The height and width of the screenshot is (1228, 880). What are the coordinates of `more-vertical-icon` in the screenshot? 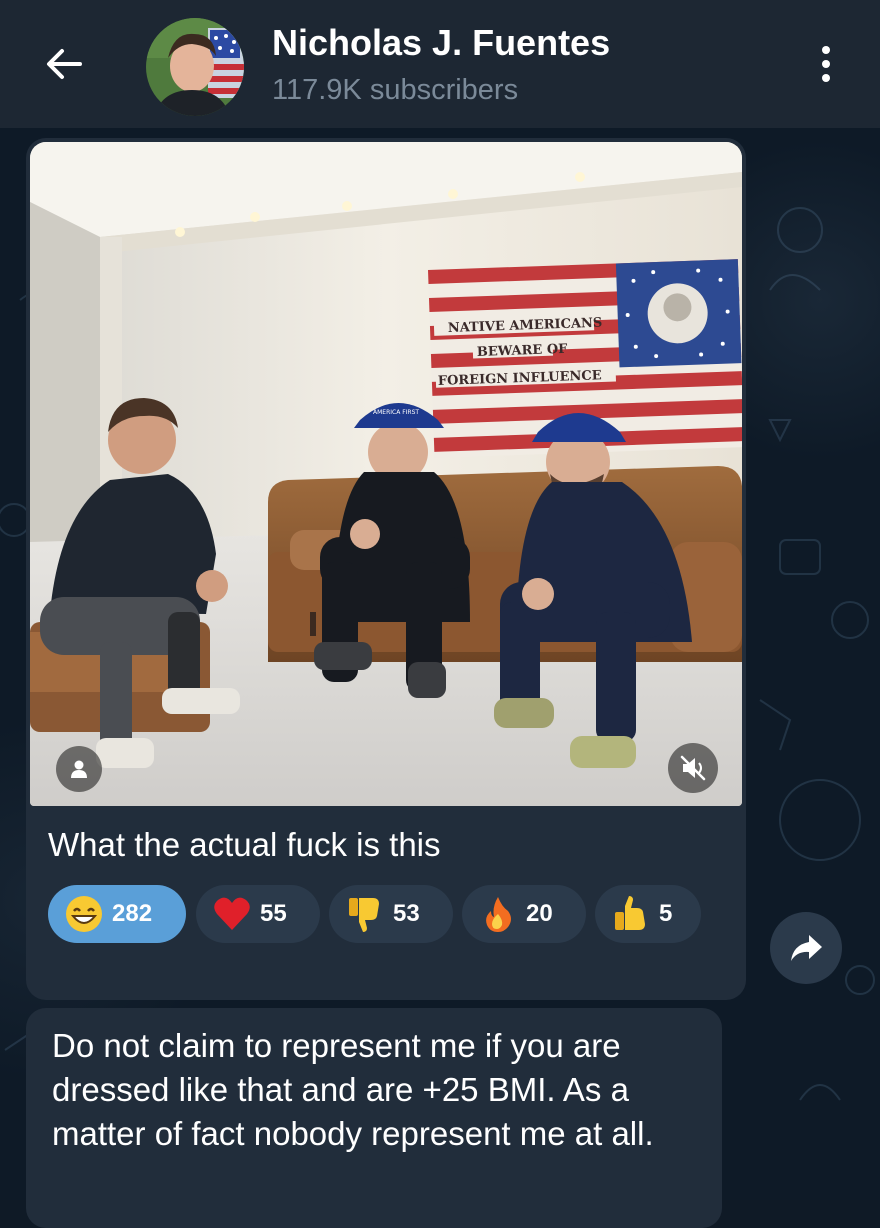 It's located at (826, 50).